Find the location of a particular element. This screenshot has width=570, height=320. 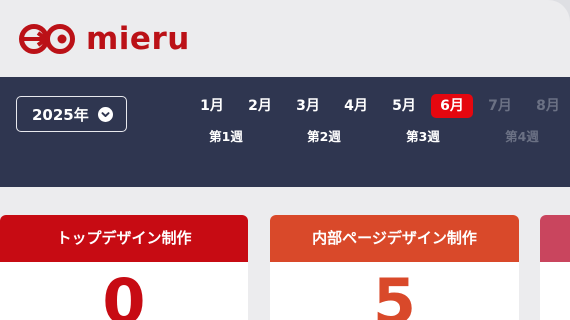

year-select-label: 2025年 is located at coordinates (60, 114).